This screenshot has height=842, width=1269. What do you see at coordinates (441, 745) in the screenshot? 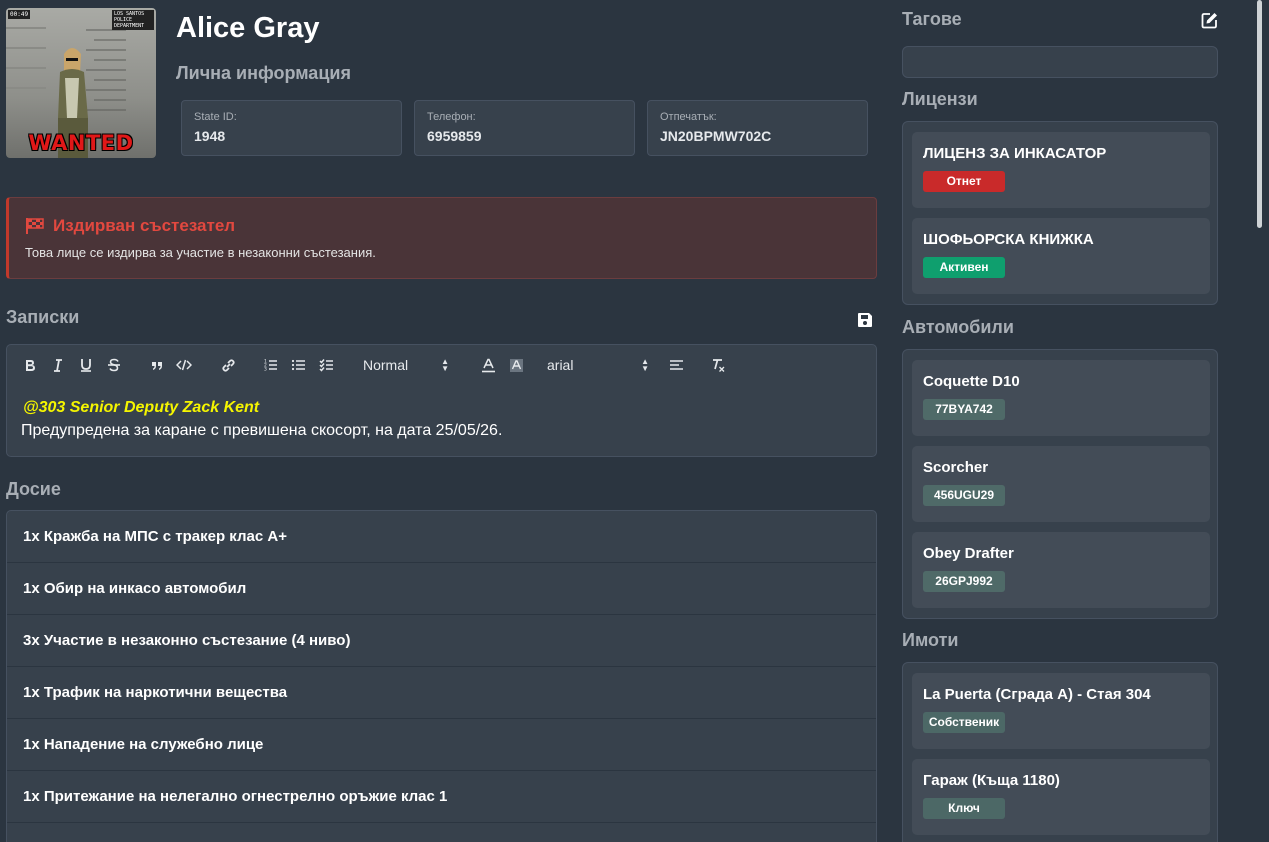
I see `dosie-item: 1x Нападение на служебно лице` at bounding box center [441, 745].